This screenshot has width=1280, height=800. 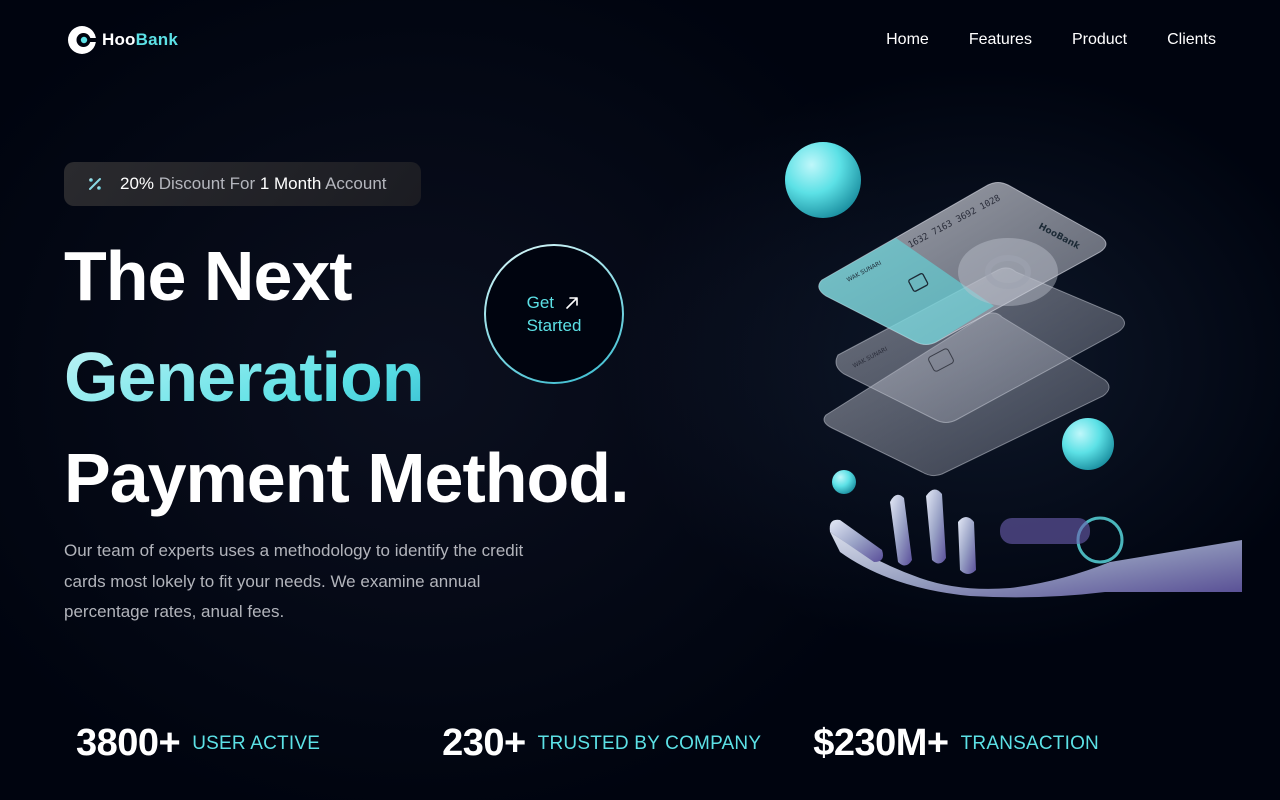 What do you see at coordinates (95, 184) in the screenshot?
I see `discount-icon` at bounding box center [95, 184].